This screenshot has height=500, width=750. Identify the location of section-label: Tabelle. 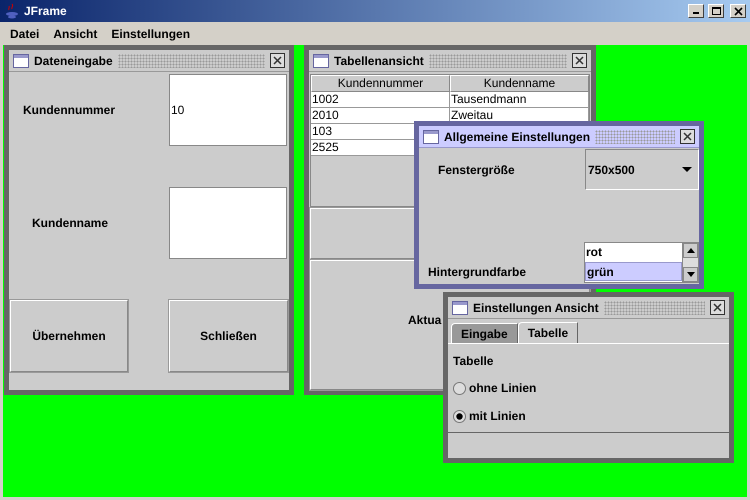
(473, 360).